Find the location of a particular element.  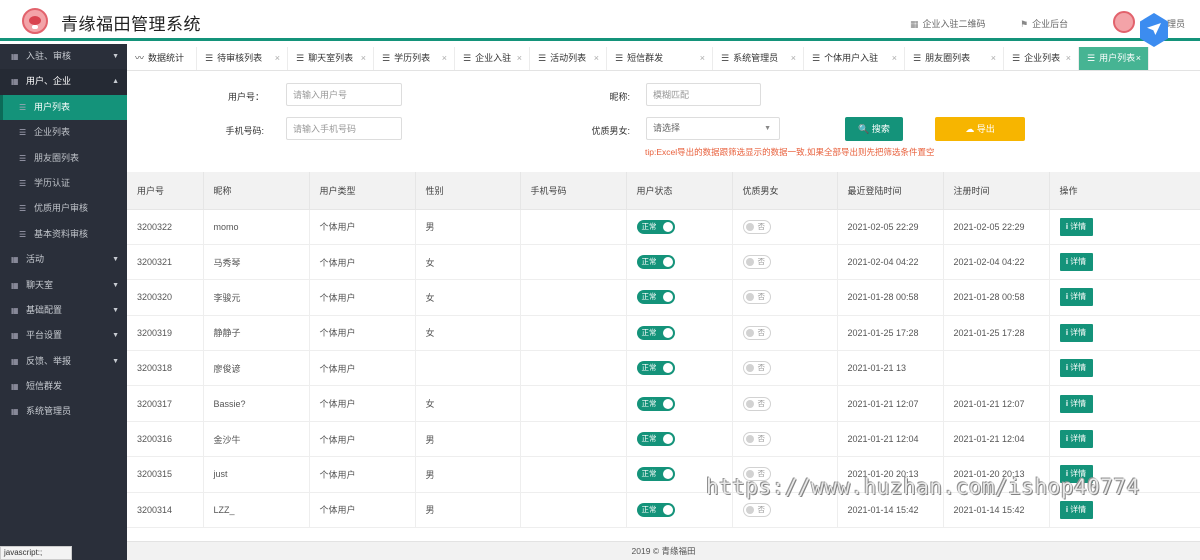

gender-cell: 女 is located at coordinates (468, 403).